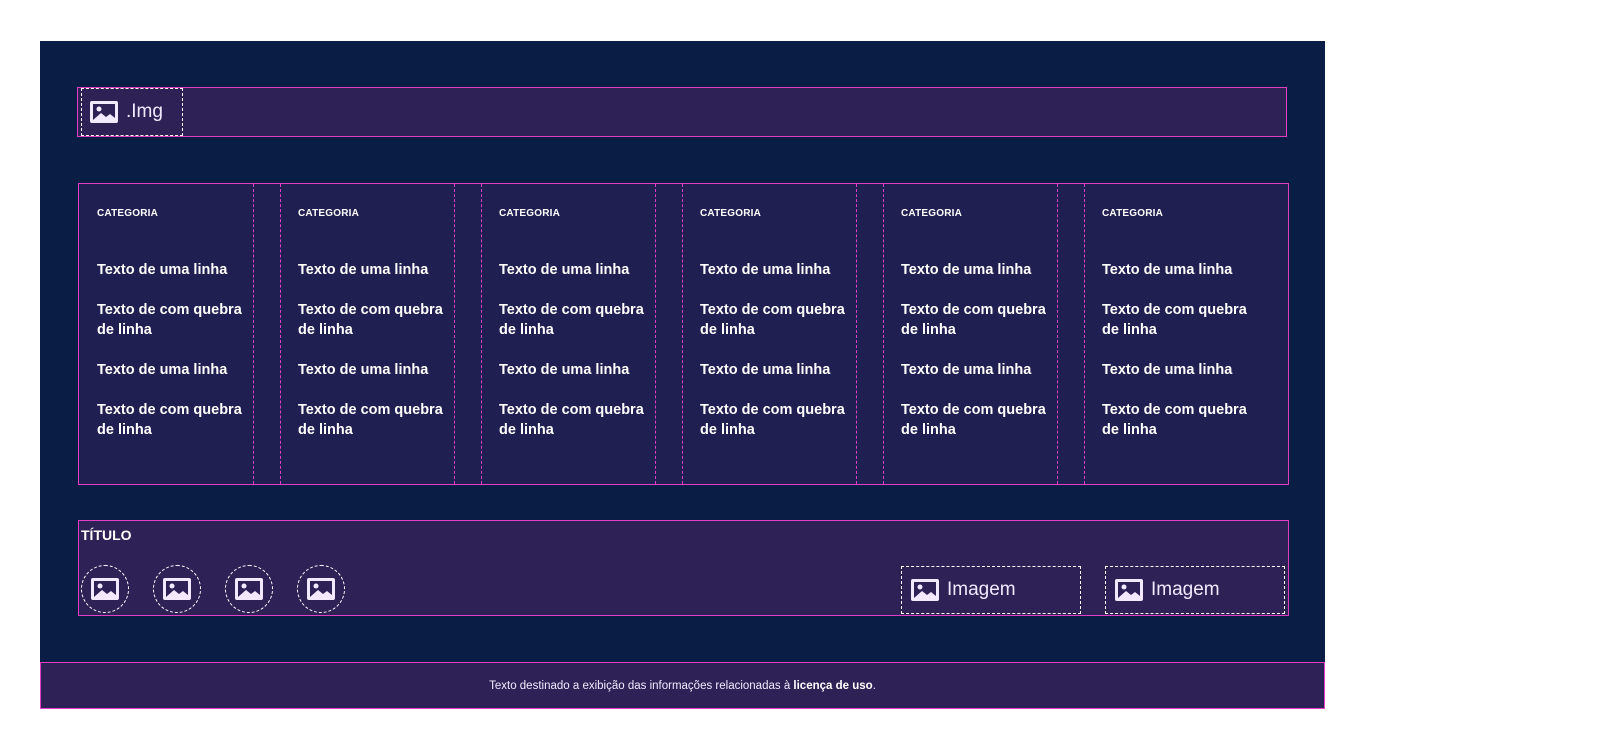  I want to click on image-badge-1: Imagem, so click(991, 590).